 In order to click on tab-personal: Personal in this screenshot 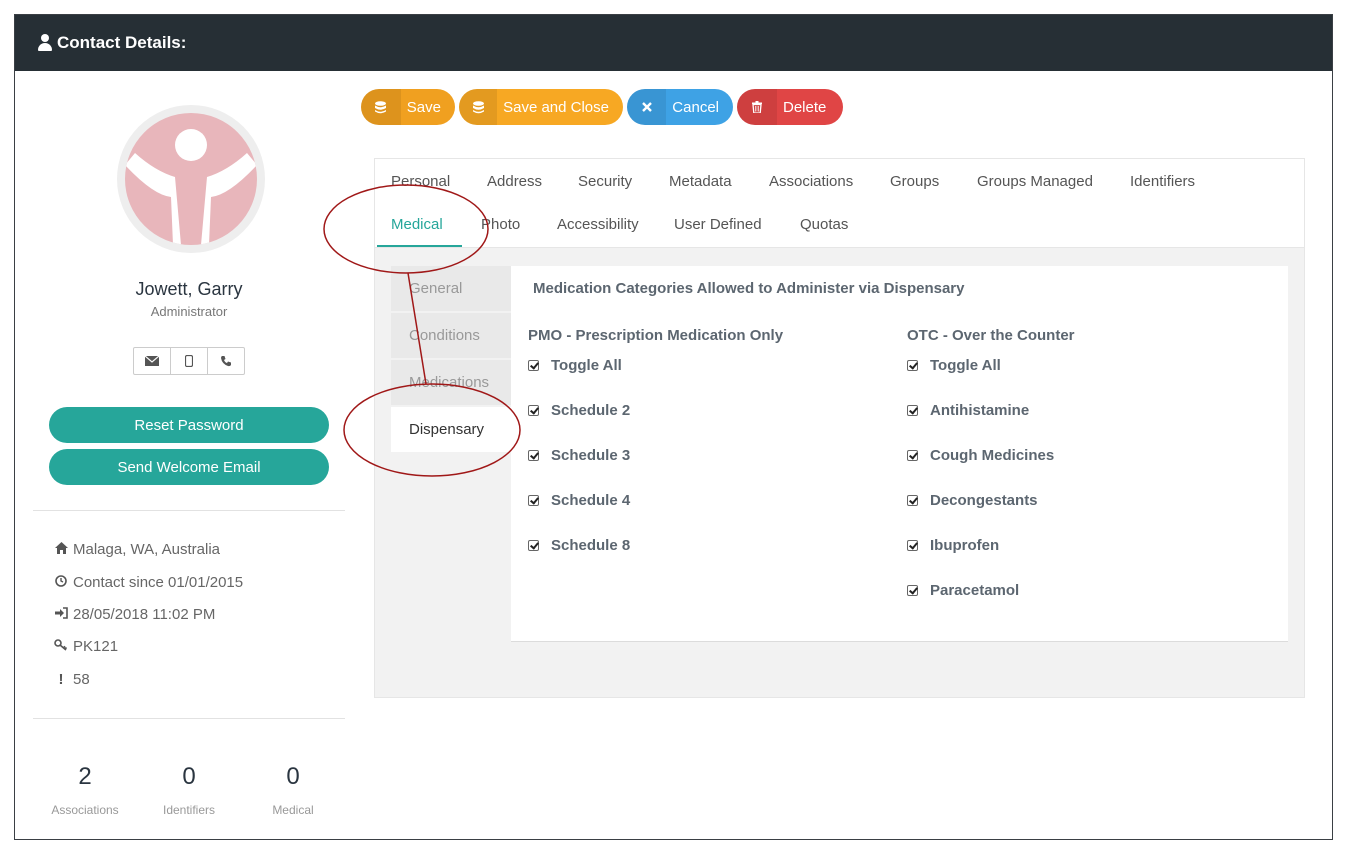, I will do `click(420, 181)`.